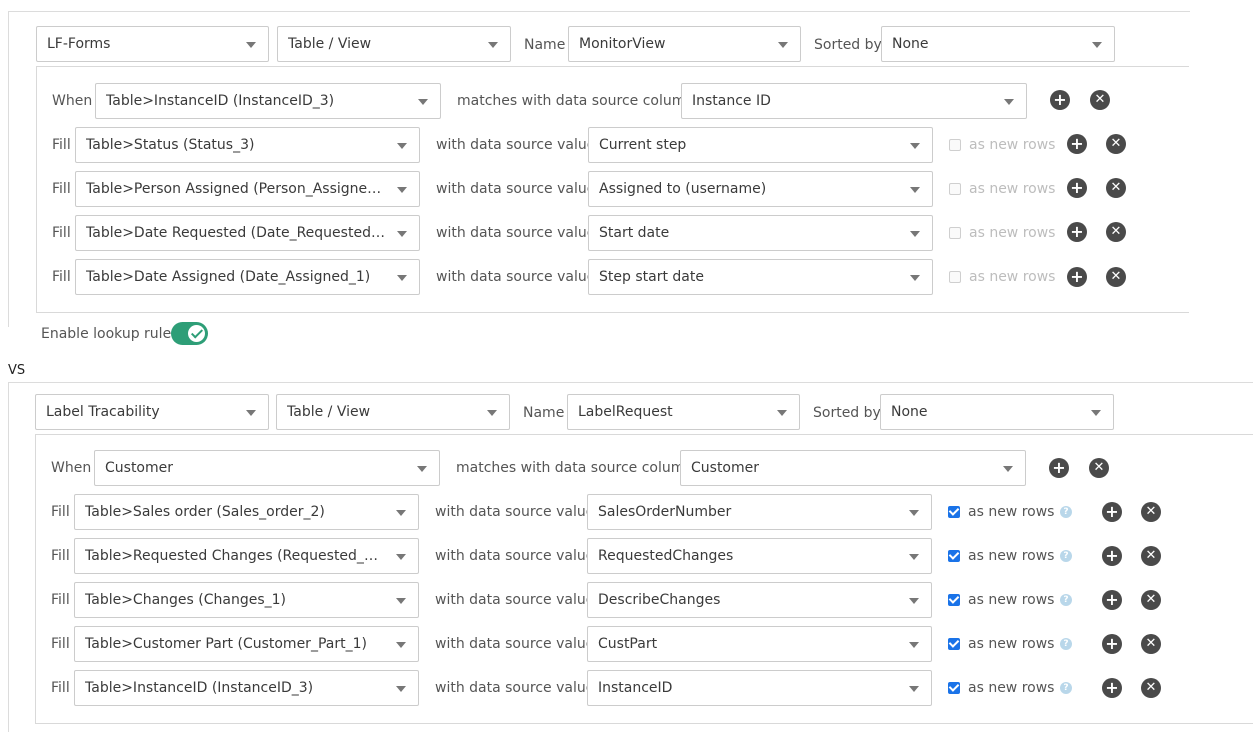 Image resolution: width=1253 pixels, height=732 pixels. What do you see at coordinates (152, 44) in the screenshot?
I see `source-select: LF-Forms` at bounding box center [152, 44].